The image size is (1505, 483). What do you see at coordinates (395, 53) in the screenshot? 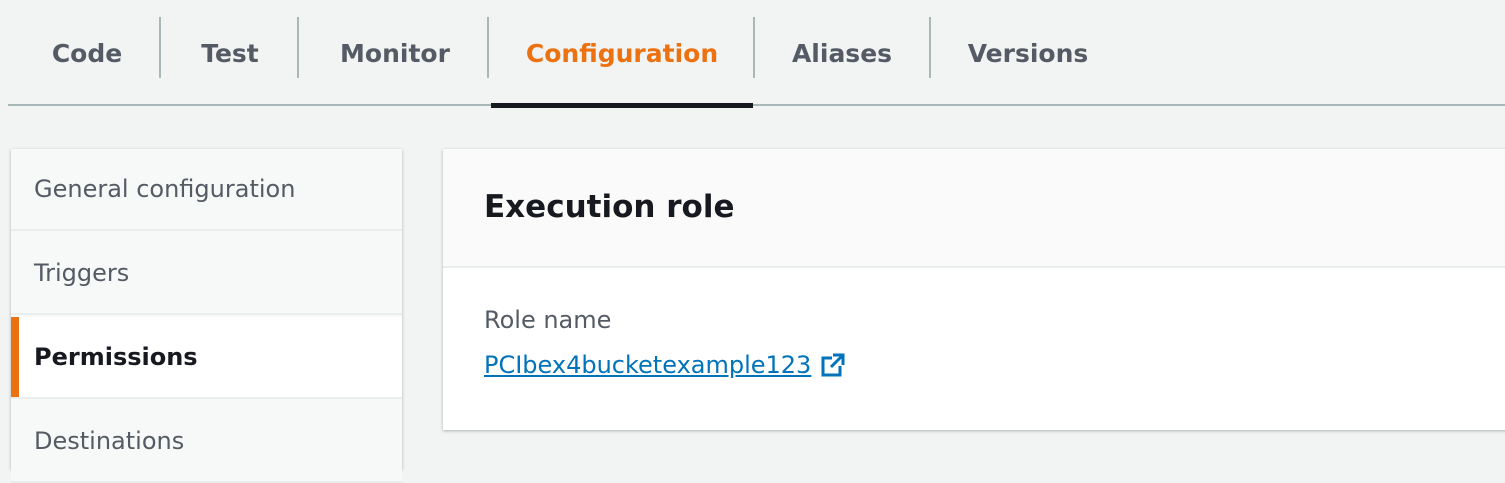
I see `tab-monitor: Monitor` at bounding box center [395, 53].